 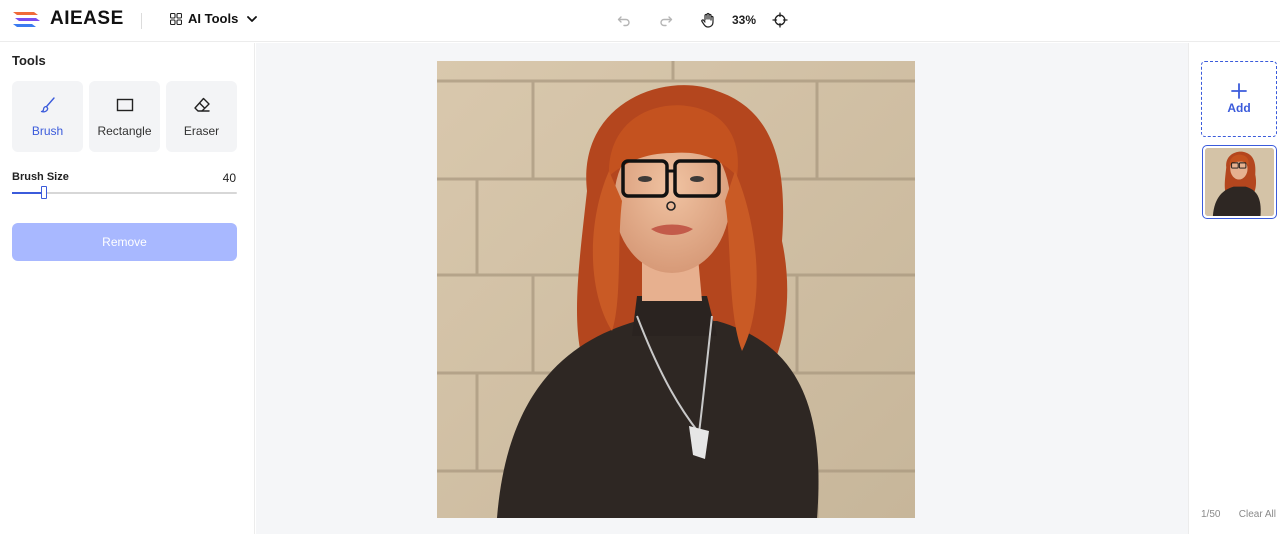 I want to click on eraser-icon, so click(x=201, y=104).